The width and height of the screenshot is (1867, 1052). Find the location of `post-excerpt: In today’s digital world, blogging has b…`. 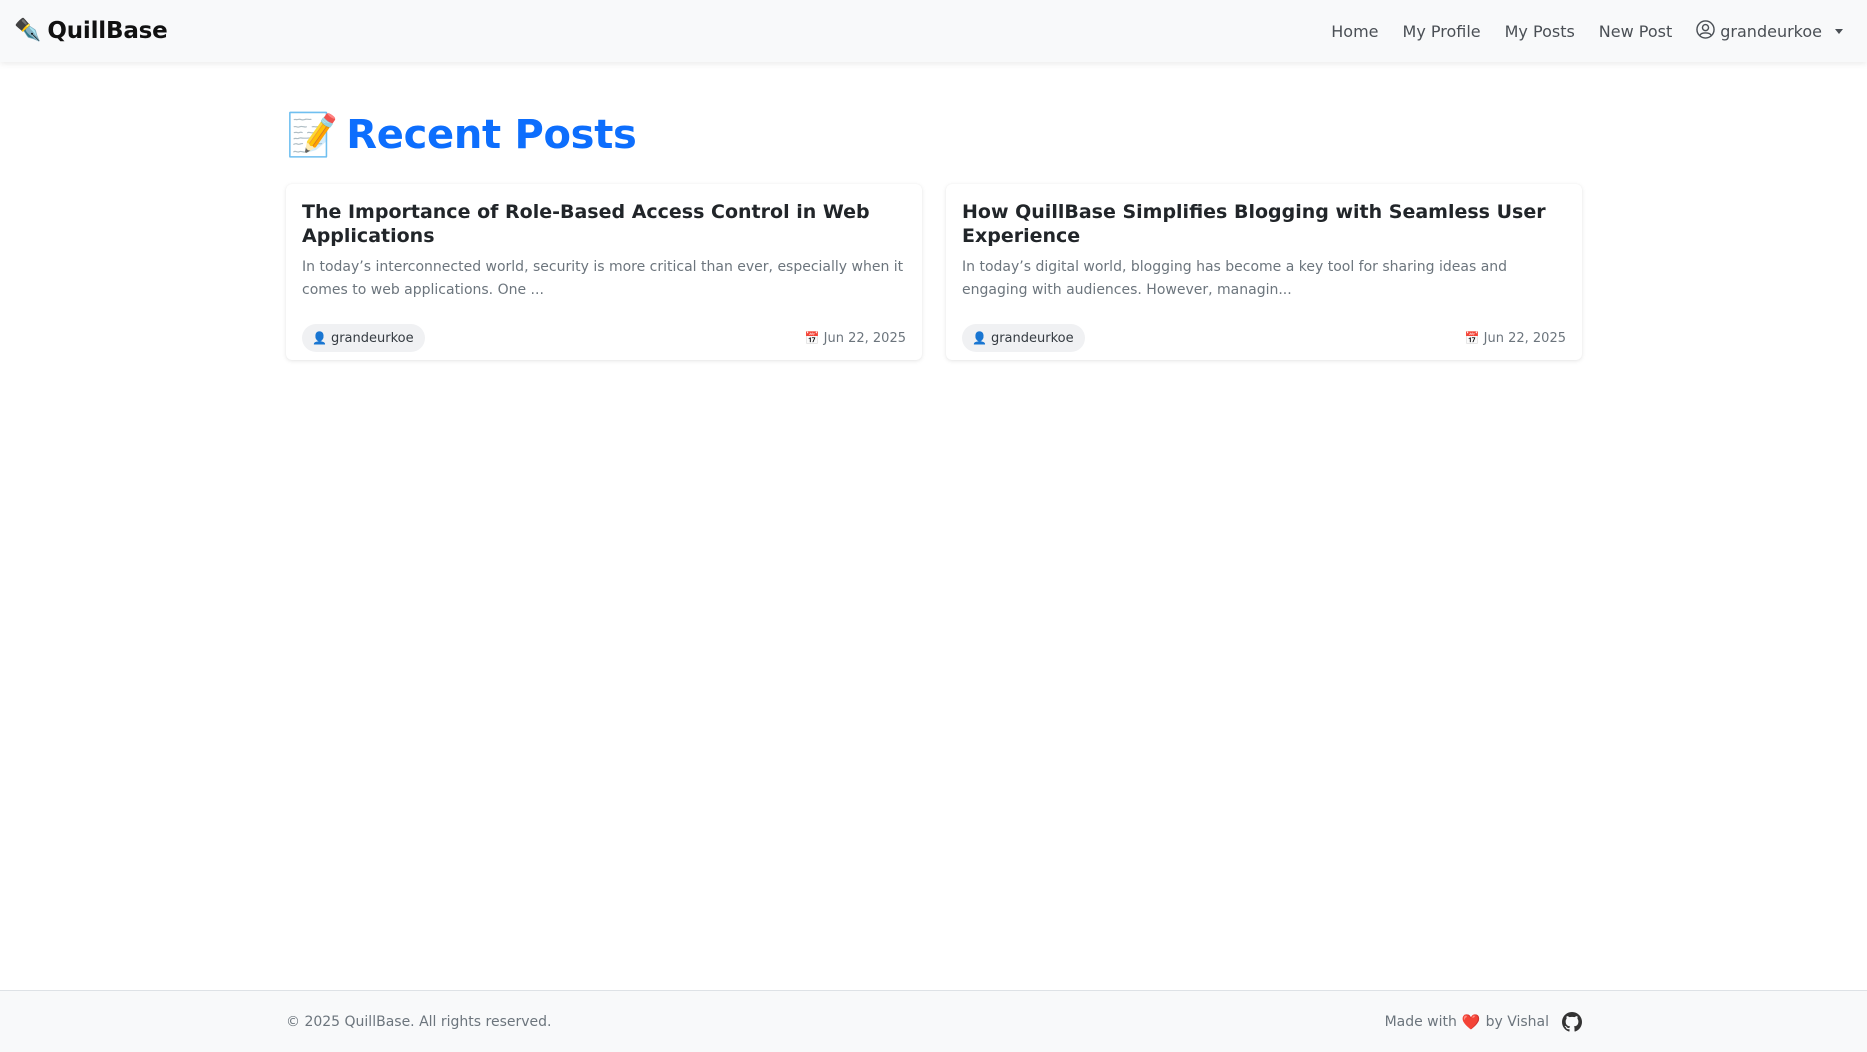

post-excerpt: In today’s digital world, blogging has b… is located at coordinates (1235, 278).